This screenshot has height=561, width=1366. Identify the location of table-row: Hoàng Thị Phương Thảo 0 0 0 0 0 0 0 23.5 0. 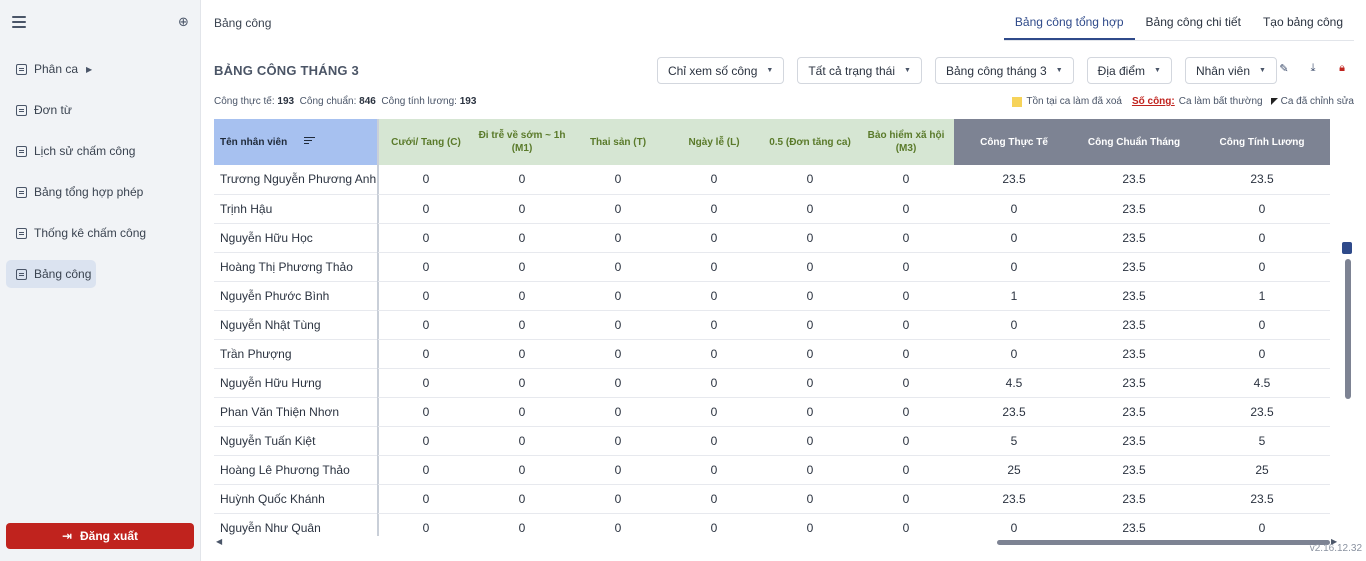
(772, 267).